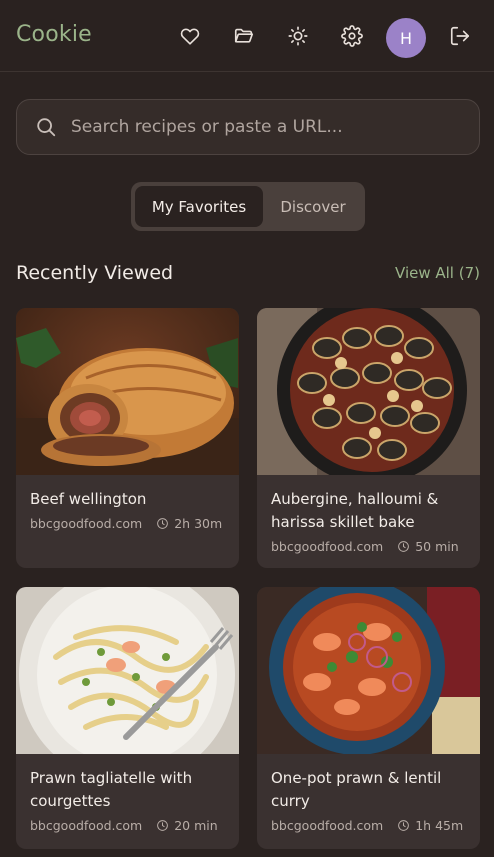  Describe the element at coordinates (352, 36) in the screenshot. I see `gear-icon` at that location.